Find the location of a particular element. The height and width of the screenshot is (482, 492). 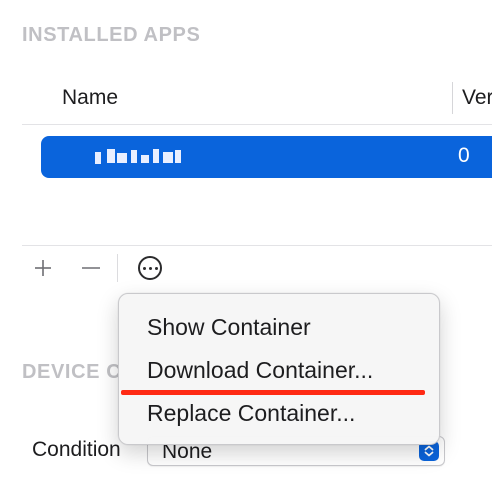

plus-icon is located at coordinates (43, 268).